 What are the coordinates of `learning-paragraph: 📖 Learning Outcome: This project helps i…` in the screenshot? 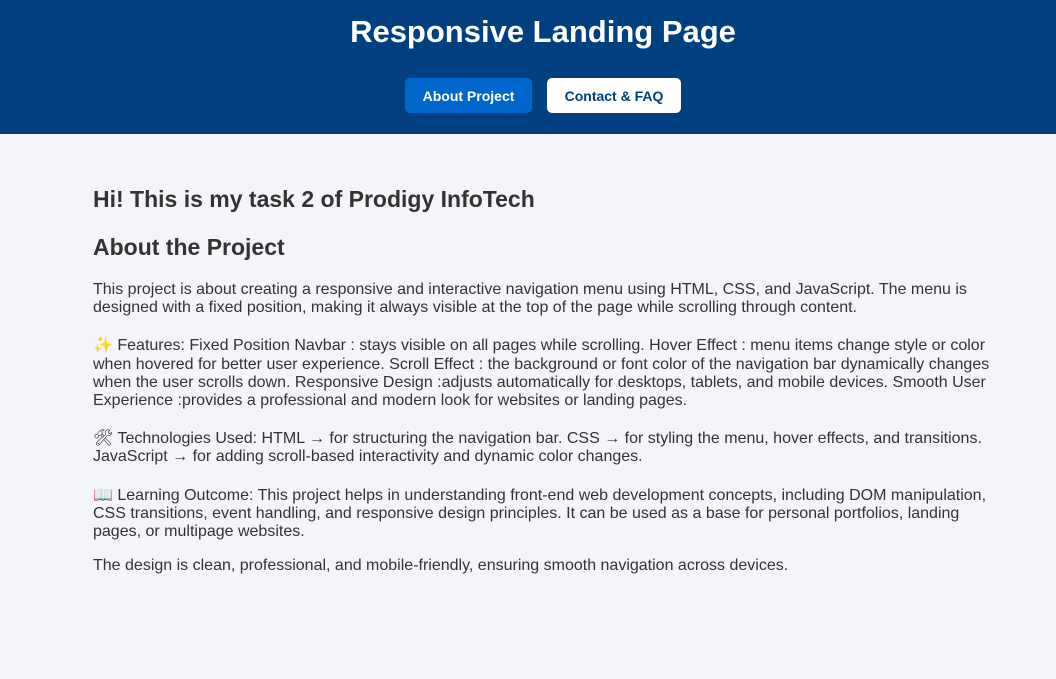 It's located at (545, 513).